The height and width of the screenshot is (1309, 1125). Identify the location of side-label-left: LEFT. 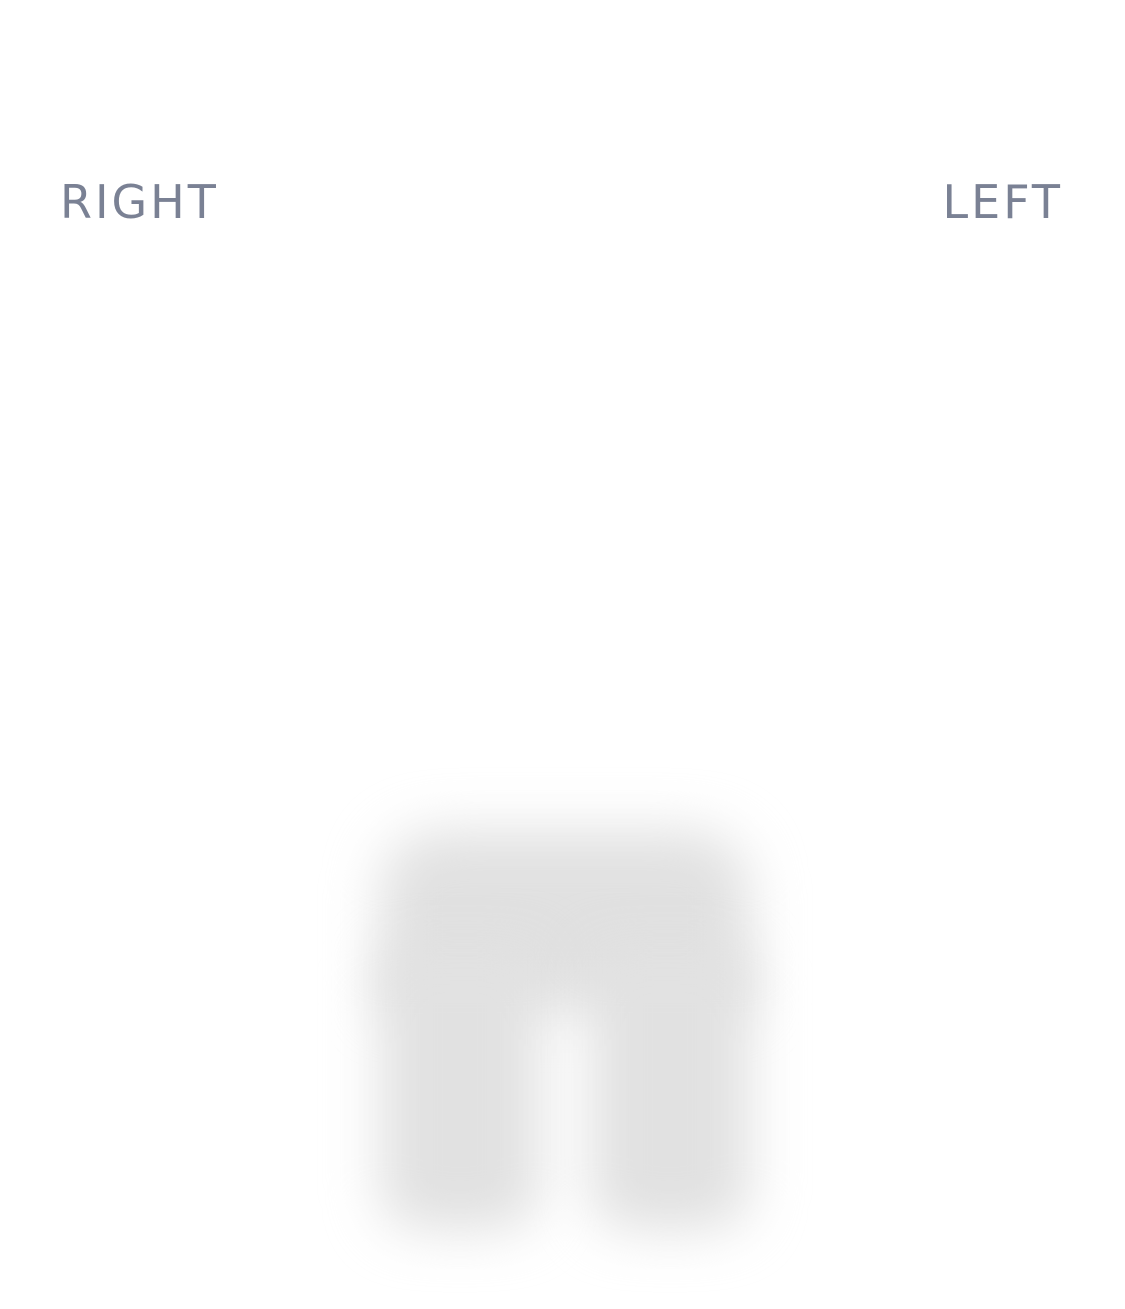
(1002, 202).